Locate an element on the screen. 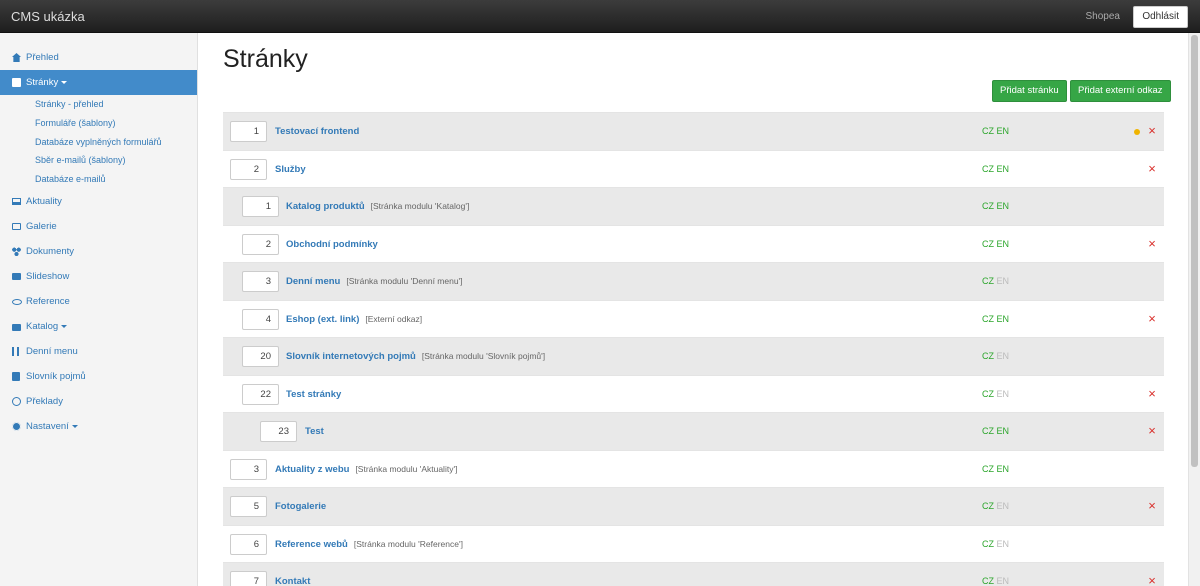  page-name: Testovací frontend is located at coordinates (317, 131).